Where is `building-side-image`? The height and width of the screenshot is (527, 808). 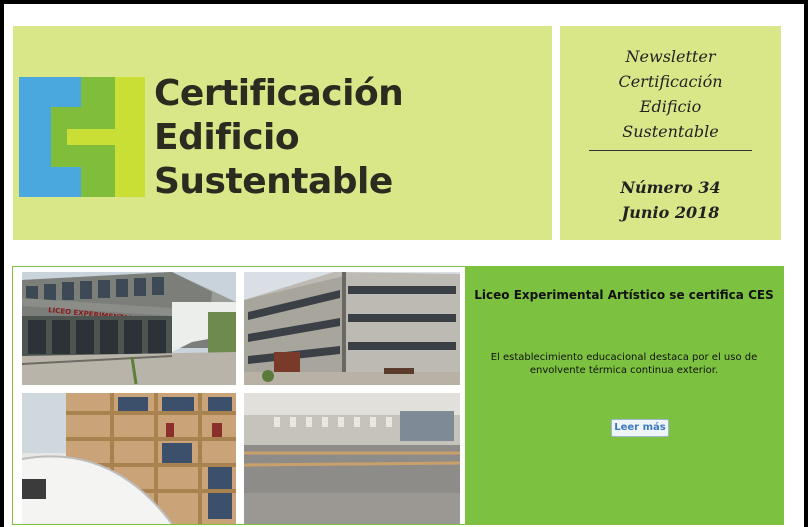
building-side-image is located at coordinates (352, 328).